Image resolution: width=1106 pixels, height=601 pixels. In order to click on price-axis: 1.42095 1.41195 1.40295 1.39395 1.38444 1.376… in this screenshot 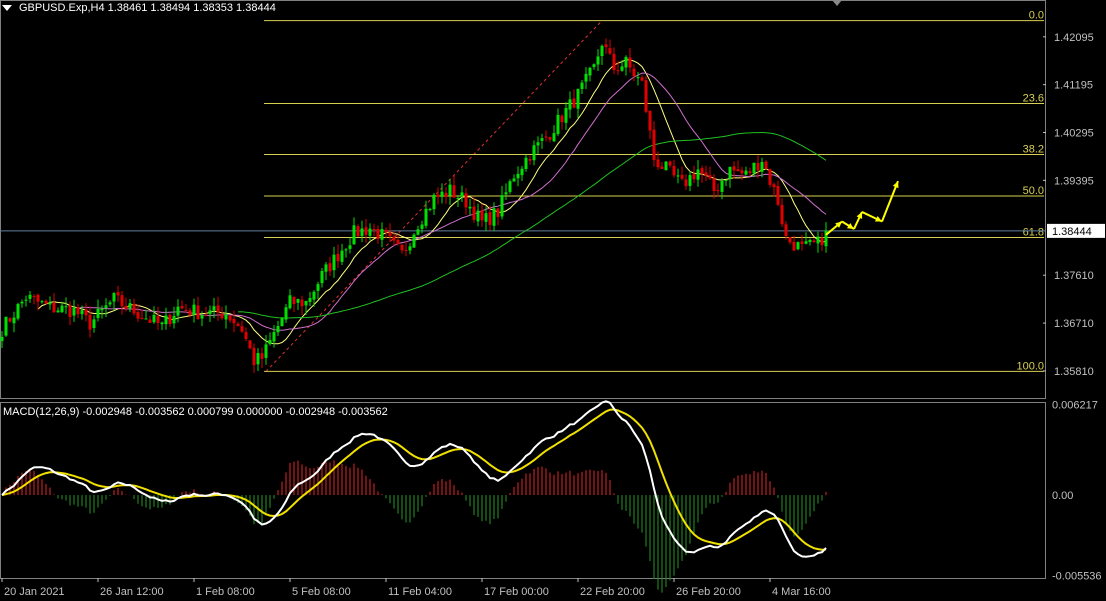, I will do `click(1074, 307)`.